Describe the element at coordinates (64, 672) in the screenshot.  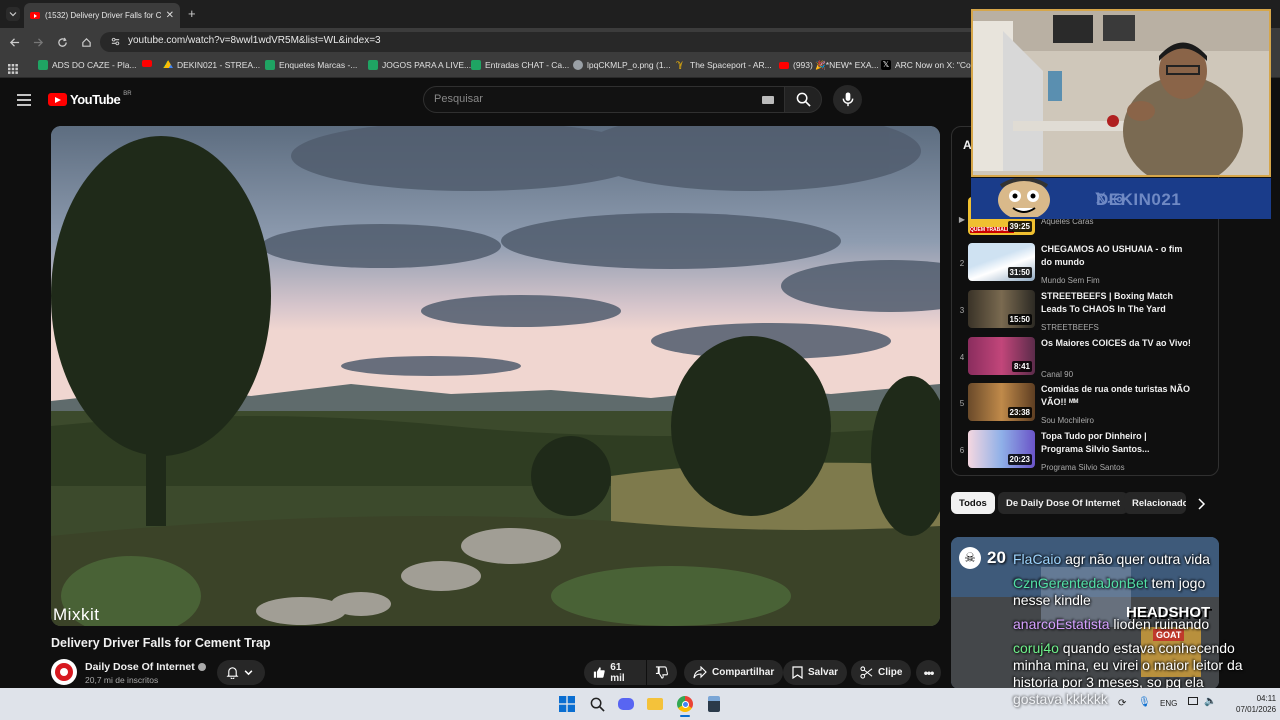
I see `channel-avatar` at that location.